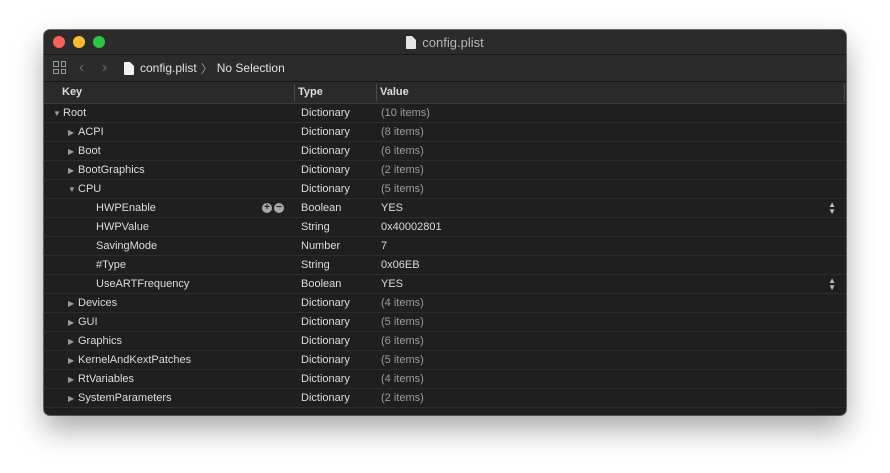 The width and height of the screenshot is (890, 473). What do you see at coordinates (445, 322) in the screenshot?
I see `table-row: ▶ GUI Dictionary (5 items)` at bounding box center [445, 322].